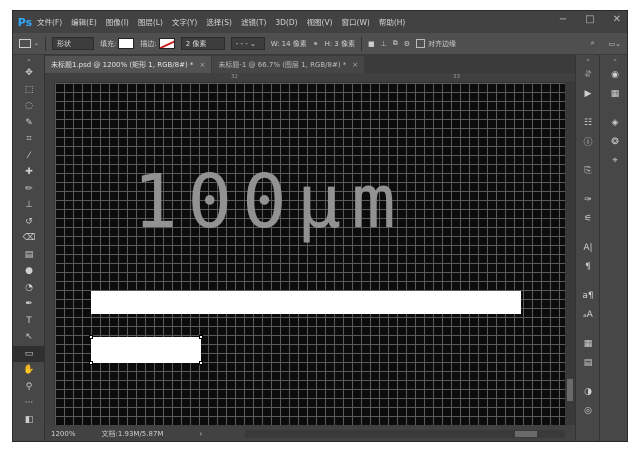 The image size is (640, 452). What do you see at coordinates (344, 44) in the screenshot?
I see `height-input: 3 像素` at bounding box center [344, 44].